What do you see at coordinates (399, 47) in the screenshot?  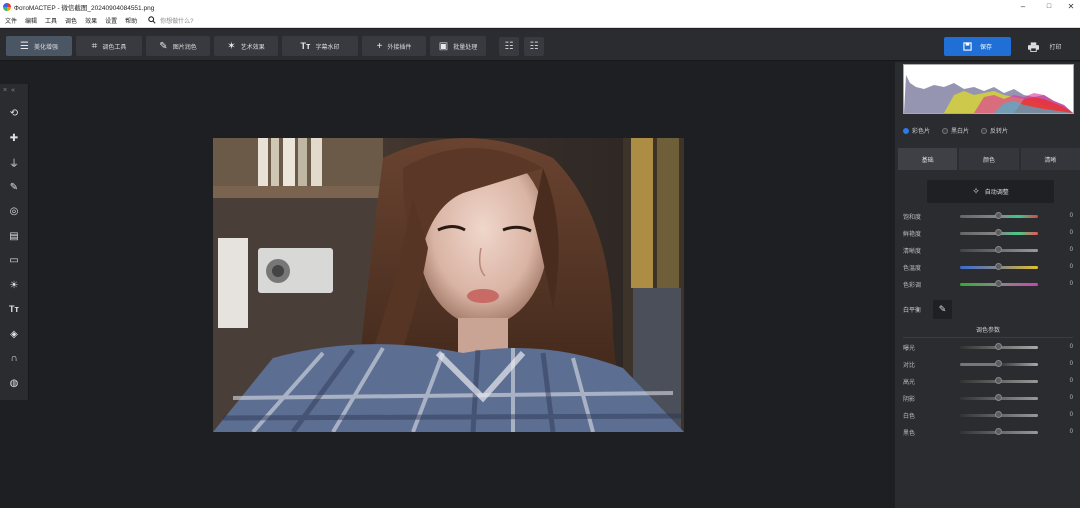 I see `plugins-label: 外接插件` at bounding box center [399, 47].